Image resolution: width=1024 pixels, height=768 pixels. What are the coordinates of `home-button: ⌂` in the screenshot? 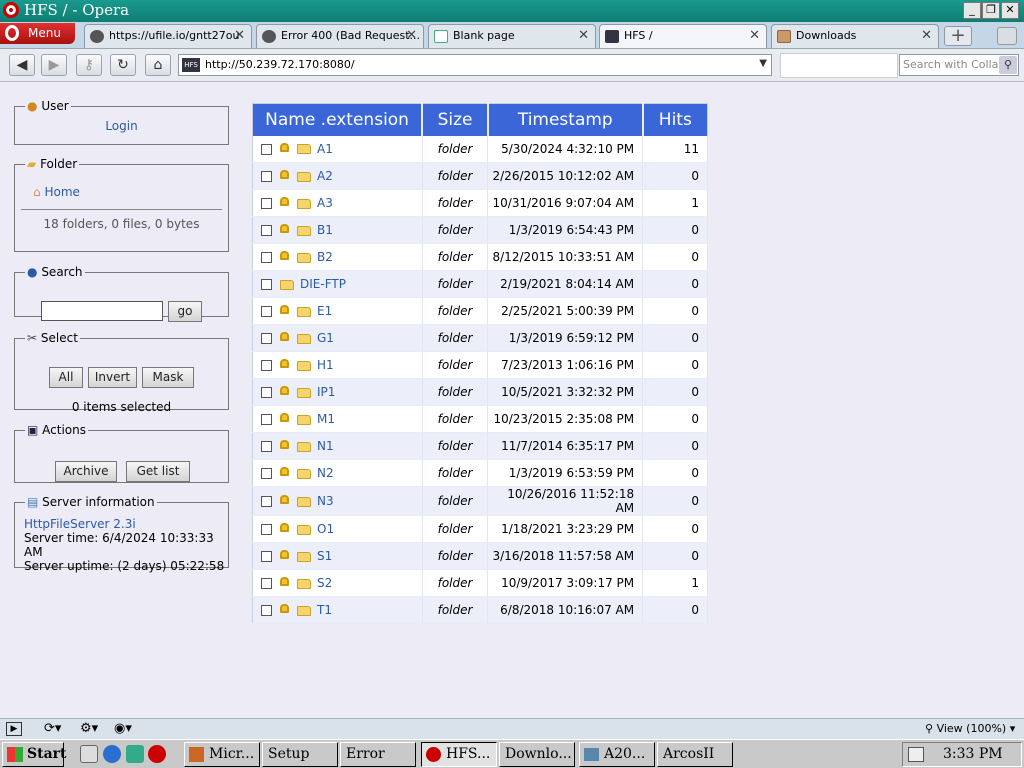 It's located at (158, 65).